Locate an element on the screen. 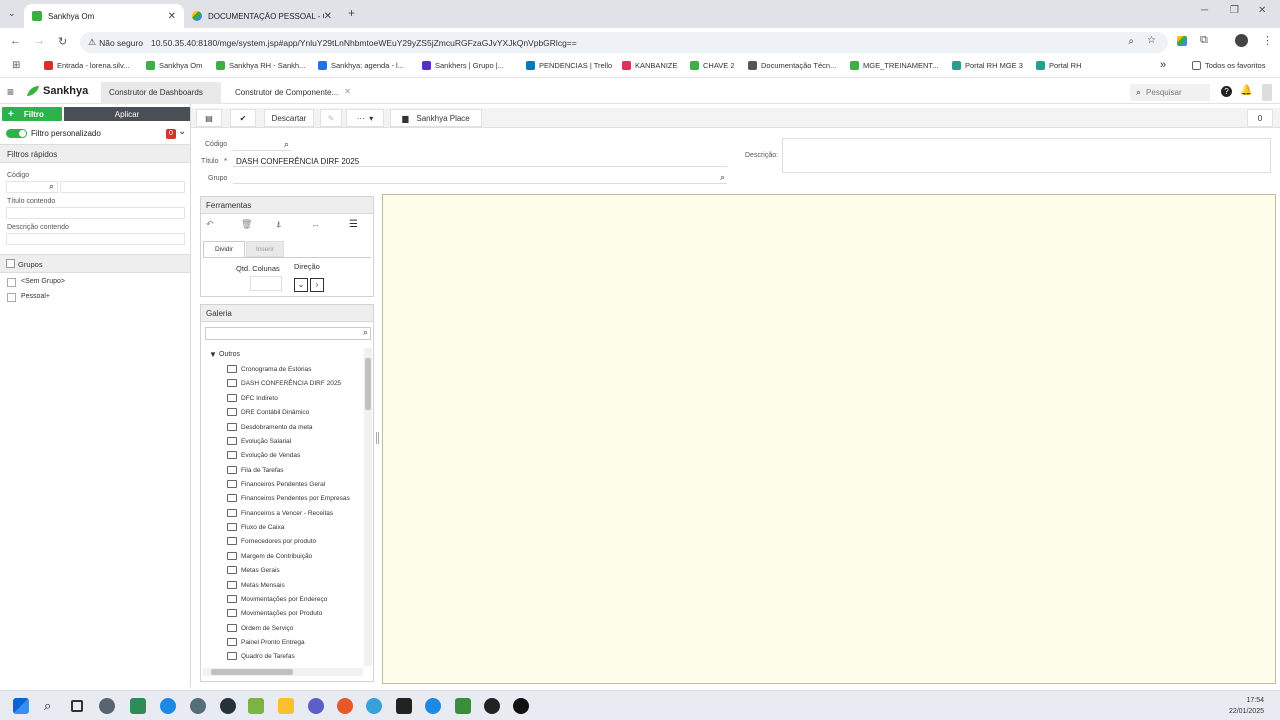  close-window-icon: ✕ is located at coordinates (1262, 10).